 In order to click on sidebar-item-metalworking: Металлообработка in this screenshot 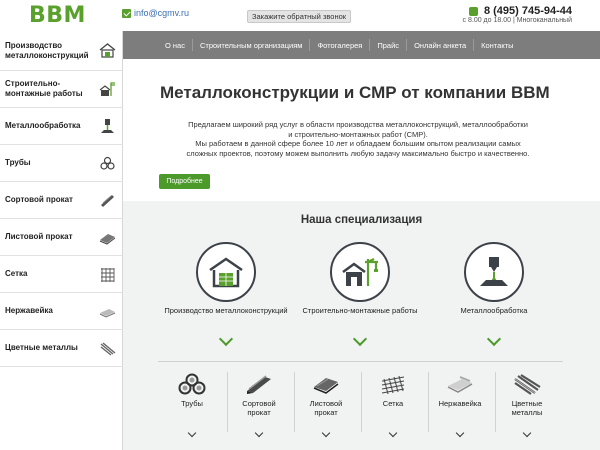, I will do `click(61, 126)`.